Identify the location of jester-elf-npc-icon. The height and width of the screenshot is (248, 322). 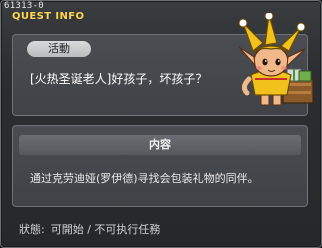
(276, 59).